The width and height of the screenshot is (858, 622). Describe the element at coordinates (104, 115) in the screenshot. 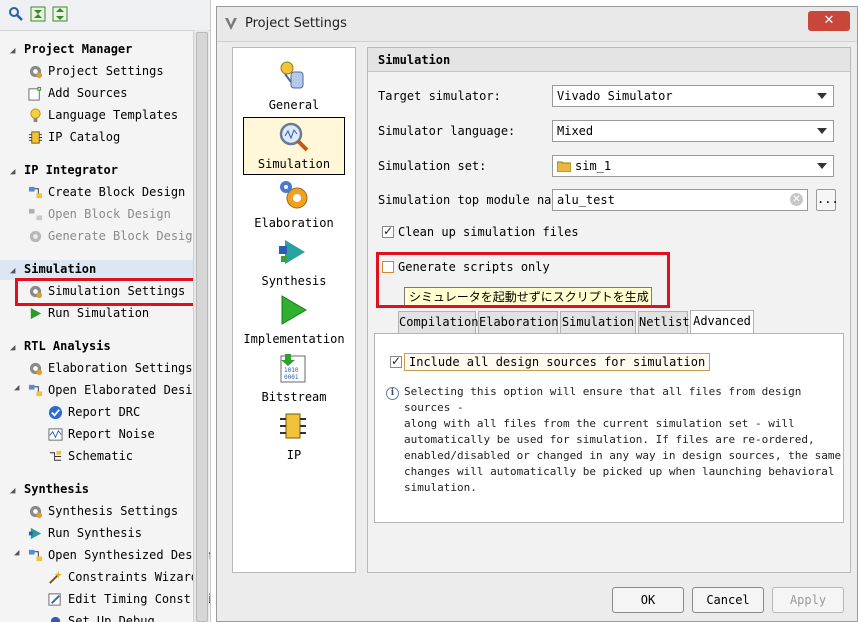

I see `nav-language-templates: Language Templates` at that location.